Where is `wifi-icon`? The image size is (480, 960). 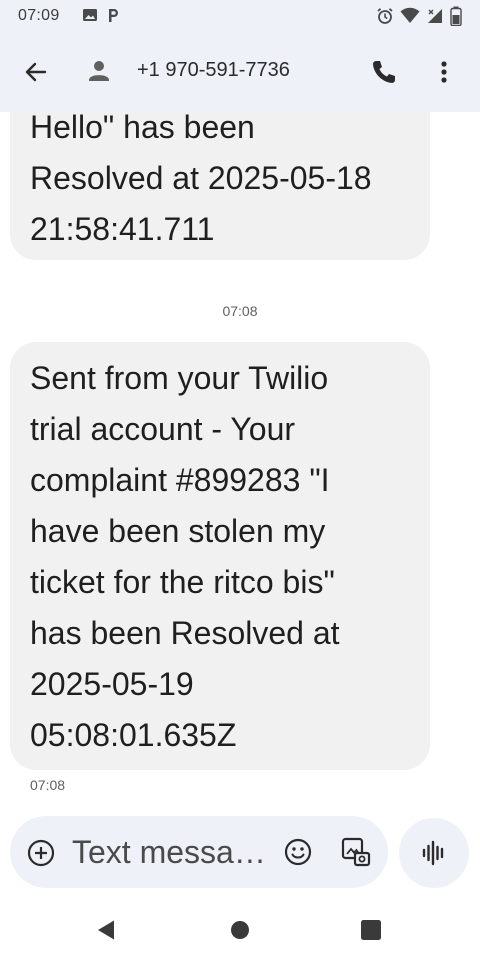
wifi-icon is located at coordinates (410, 16).